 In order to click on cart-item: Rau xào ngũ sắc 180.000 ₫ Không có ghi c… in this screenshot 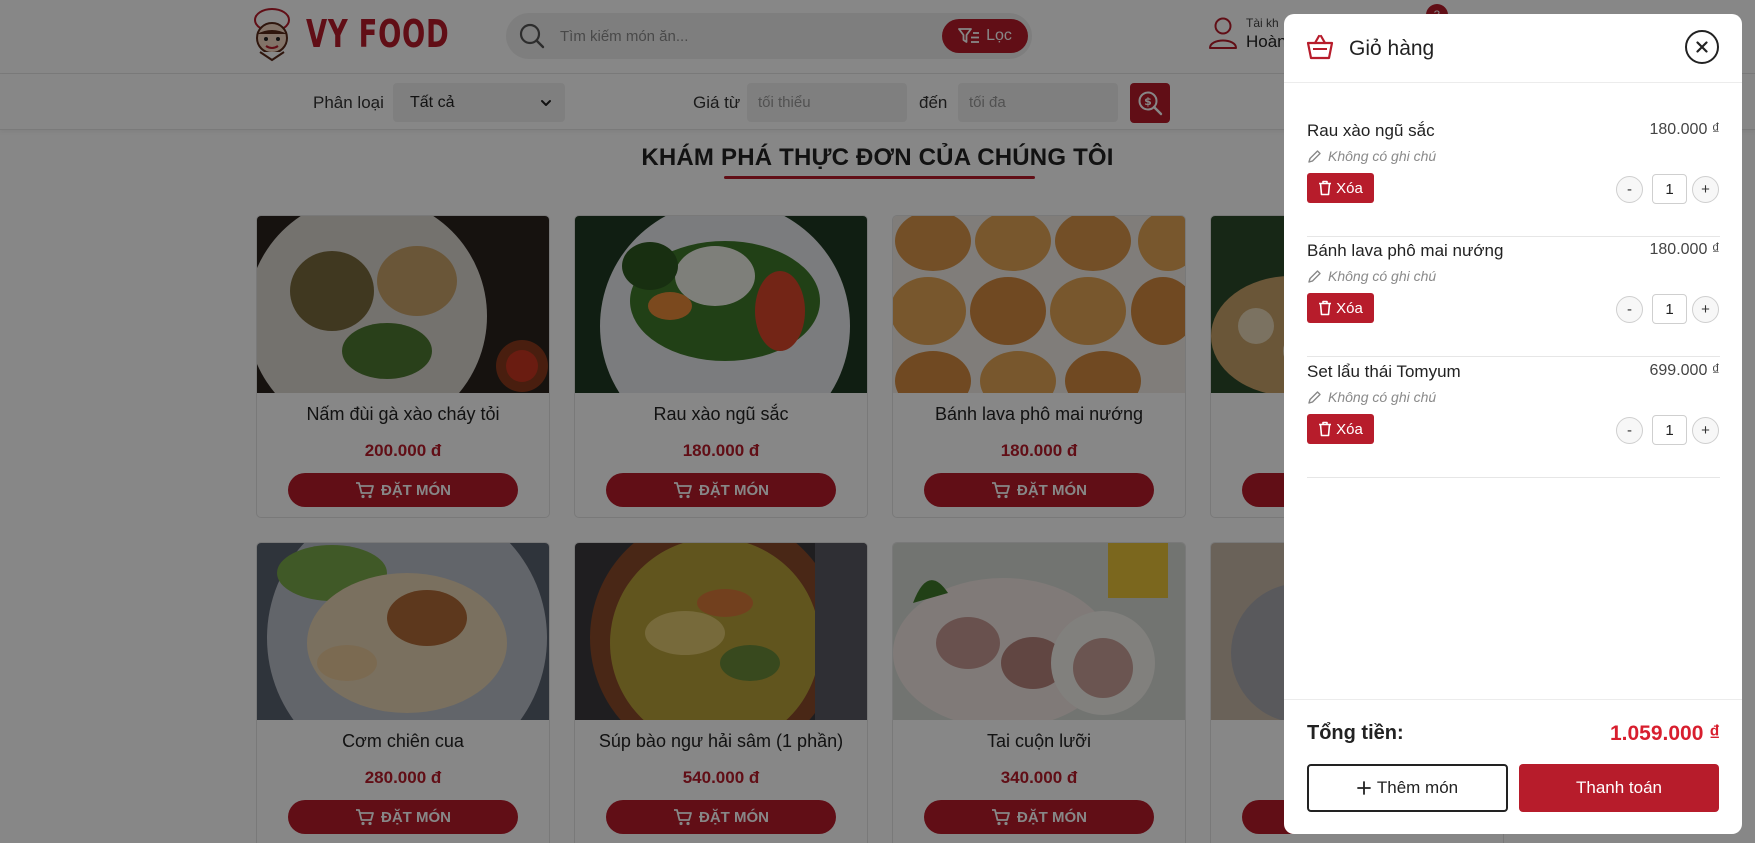, I will do `click(1513, 177)`.